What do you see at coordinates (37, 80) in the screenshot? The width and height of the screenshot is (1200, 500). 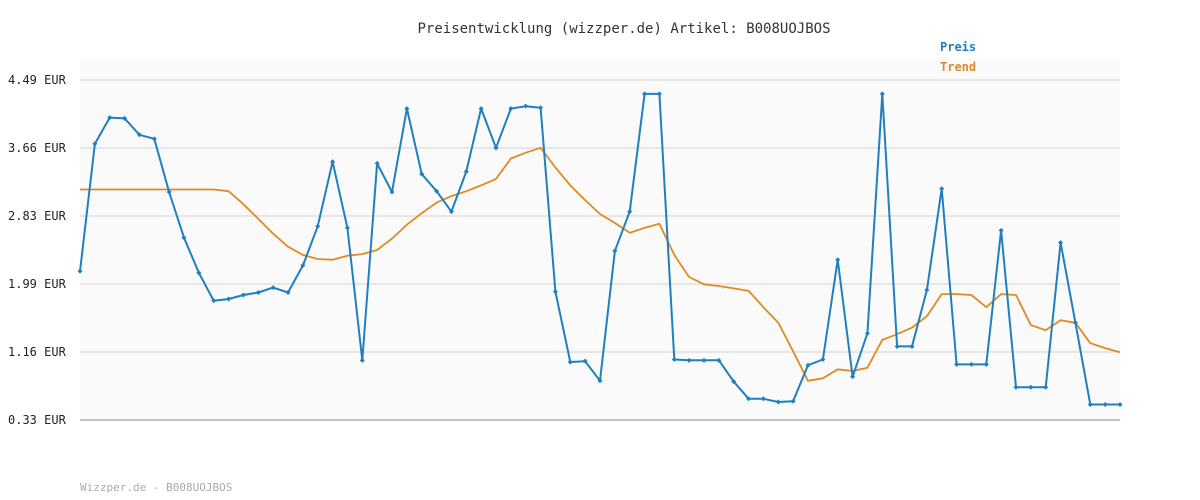 I see `y-tick-label: 4.49 EUR` at bounding box center [37, 80].